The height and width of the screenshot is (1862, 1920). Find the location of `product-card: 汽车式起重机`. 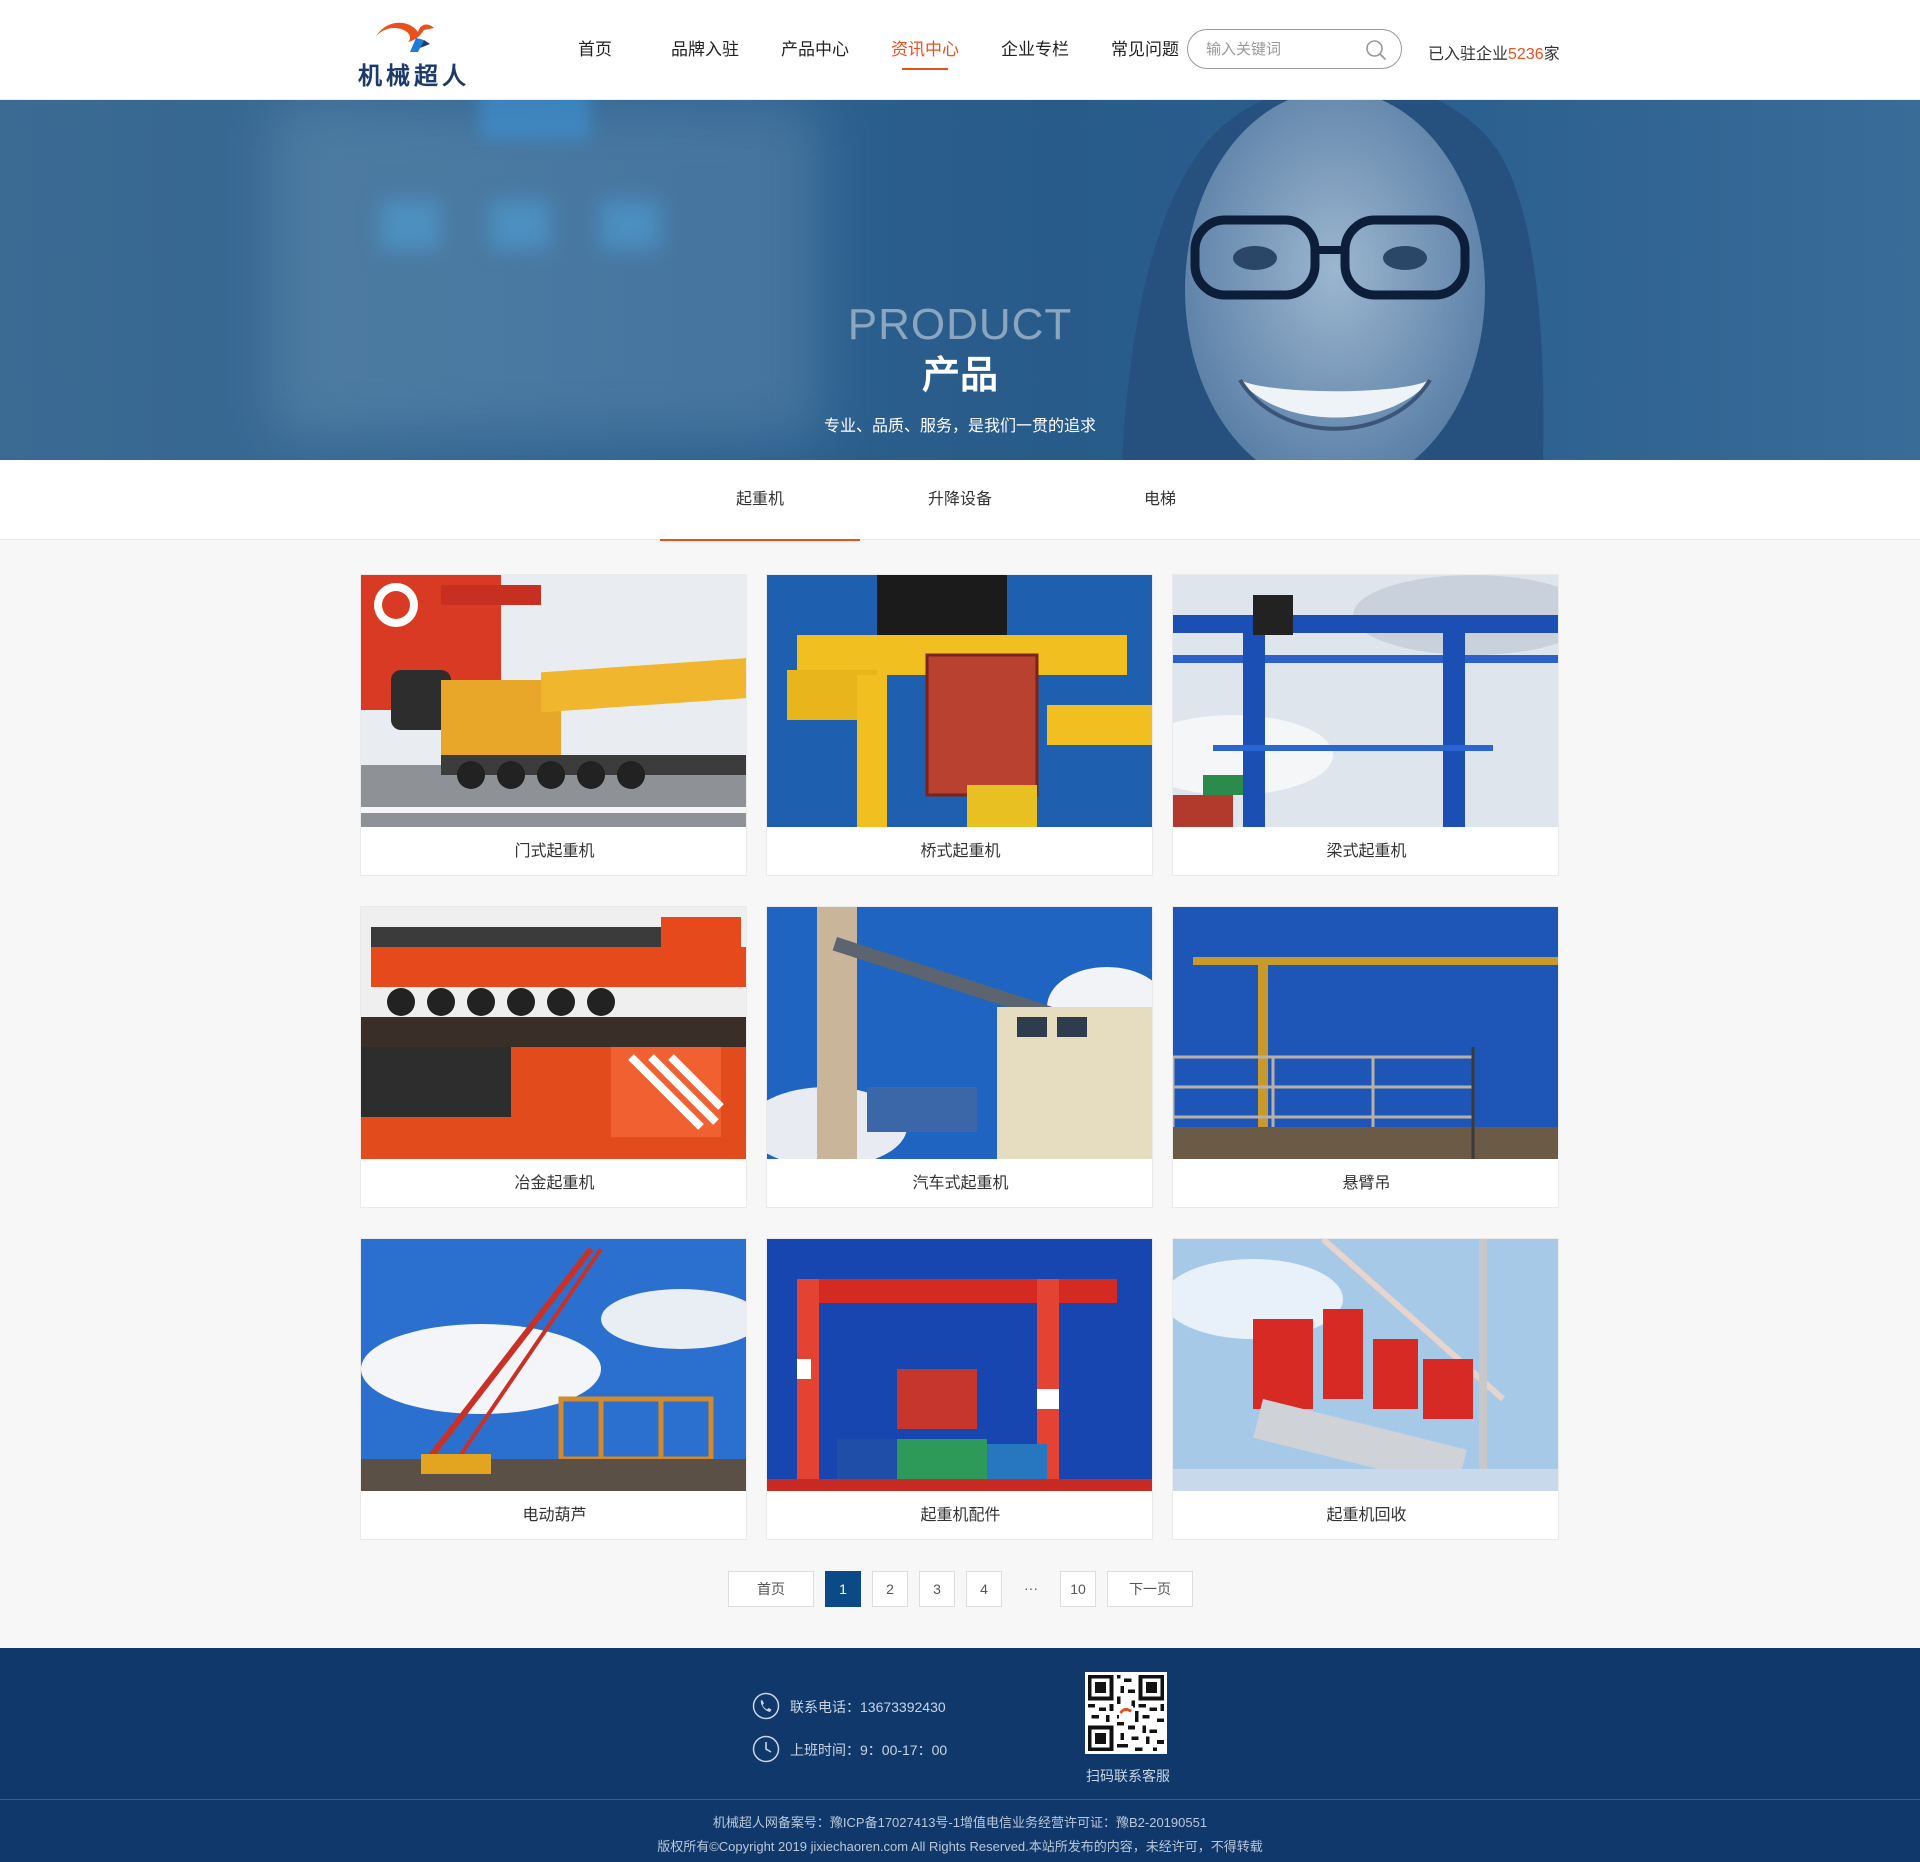

product-card: 汽车式起重机 is located at coordinates (959, 1057).